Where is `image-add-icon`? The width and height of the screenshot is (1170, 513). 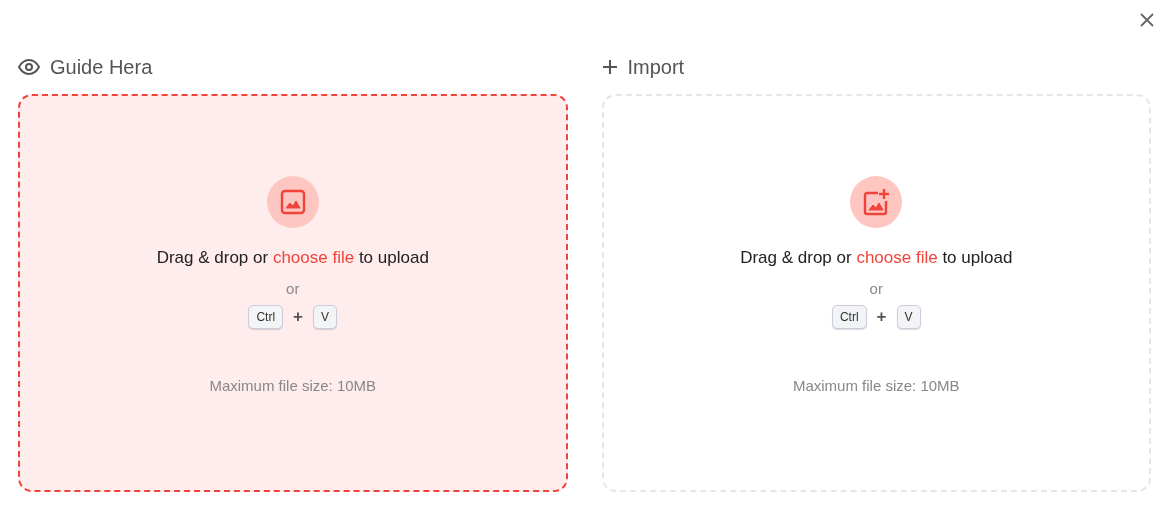 image-add-icon is located at coordinates (876, 202).